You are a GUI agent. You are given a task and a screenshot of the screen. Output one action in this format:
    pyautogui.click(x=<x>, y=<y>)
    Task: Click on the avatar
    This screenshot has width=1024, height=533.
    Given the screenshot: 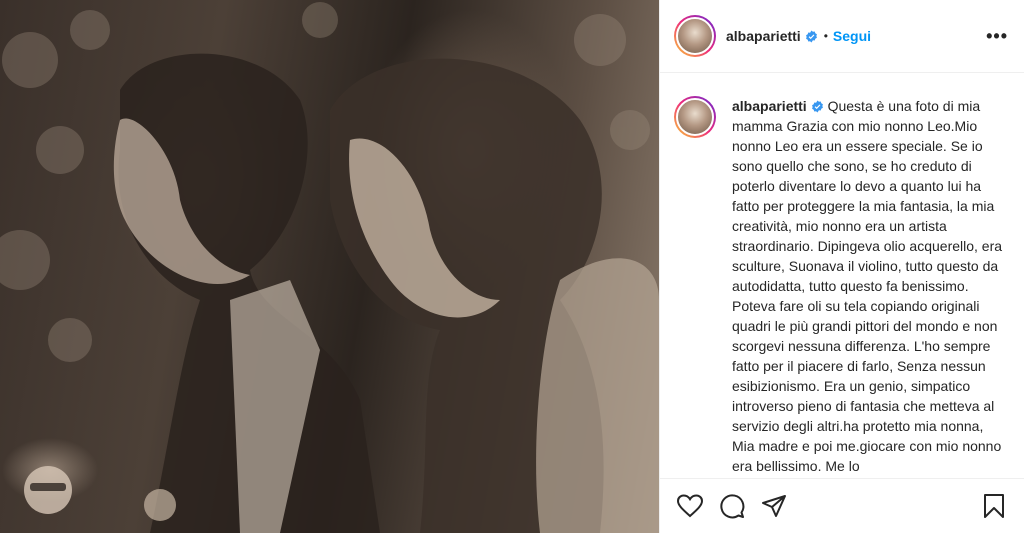 What is the action you would take?
    pyautogui.click(x=695, y=36)
    